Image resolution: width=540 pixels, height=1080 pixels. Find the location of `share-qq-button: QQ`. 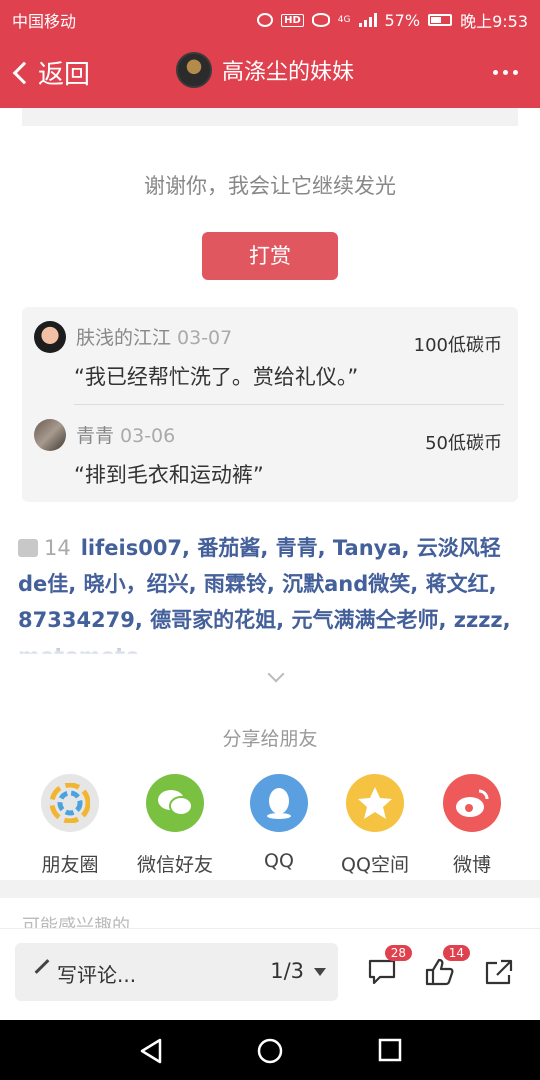

share-qq-button: QQ is located at coordinates (279, 823).